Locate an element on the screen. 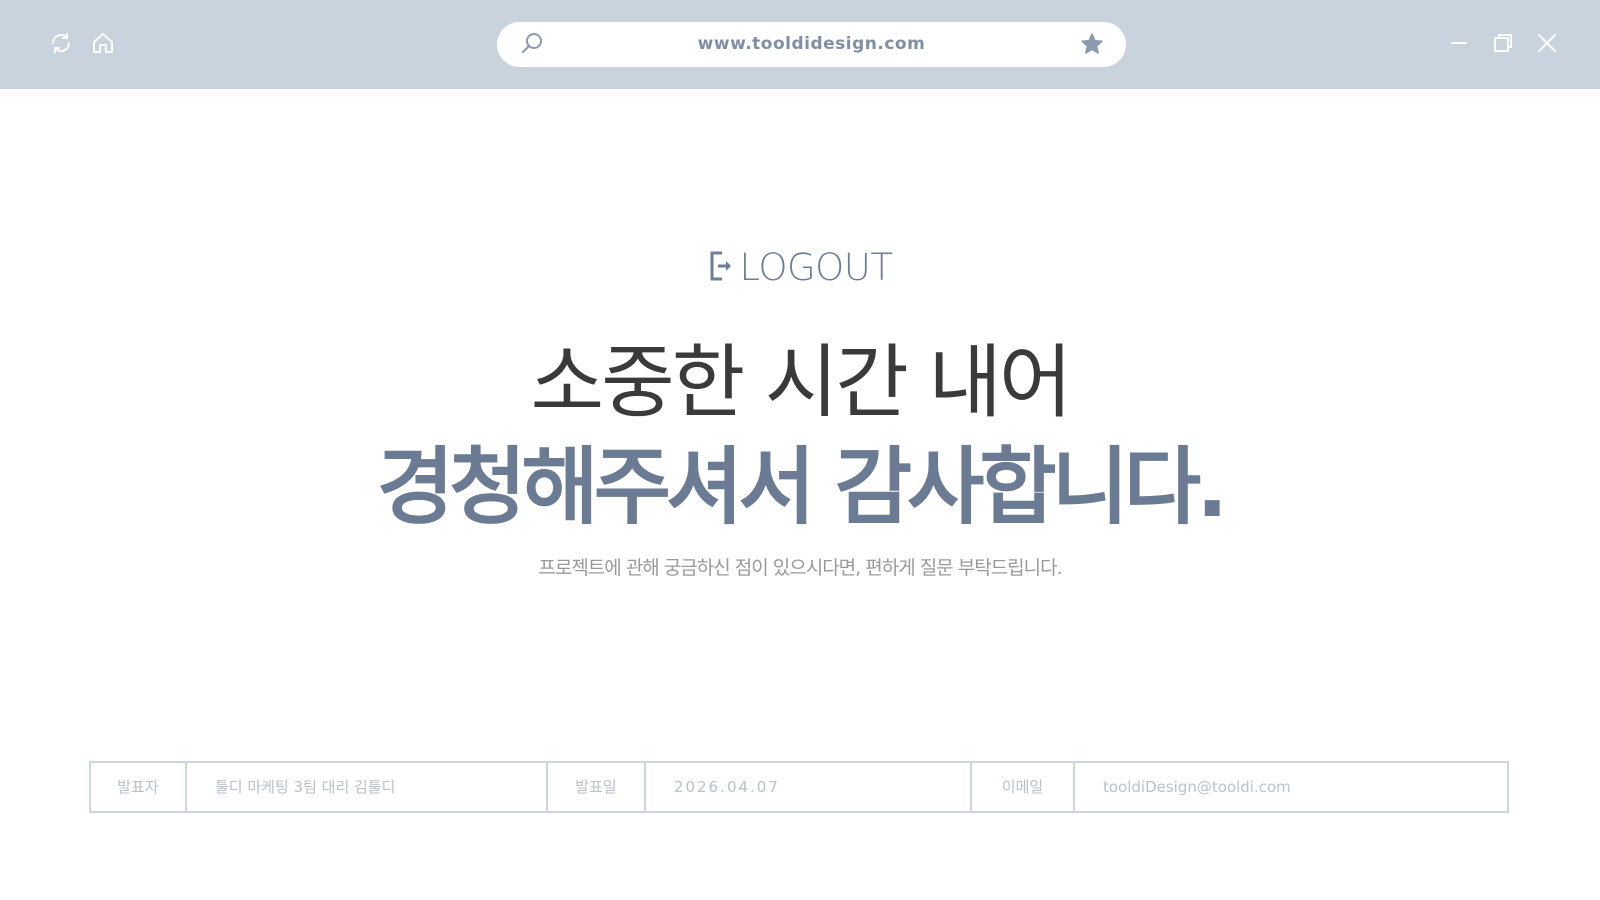 The width and height of the screenshot is (1600, 900). nav-buttons is located at coordinates (82, 43).